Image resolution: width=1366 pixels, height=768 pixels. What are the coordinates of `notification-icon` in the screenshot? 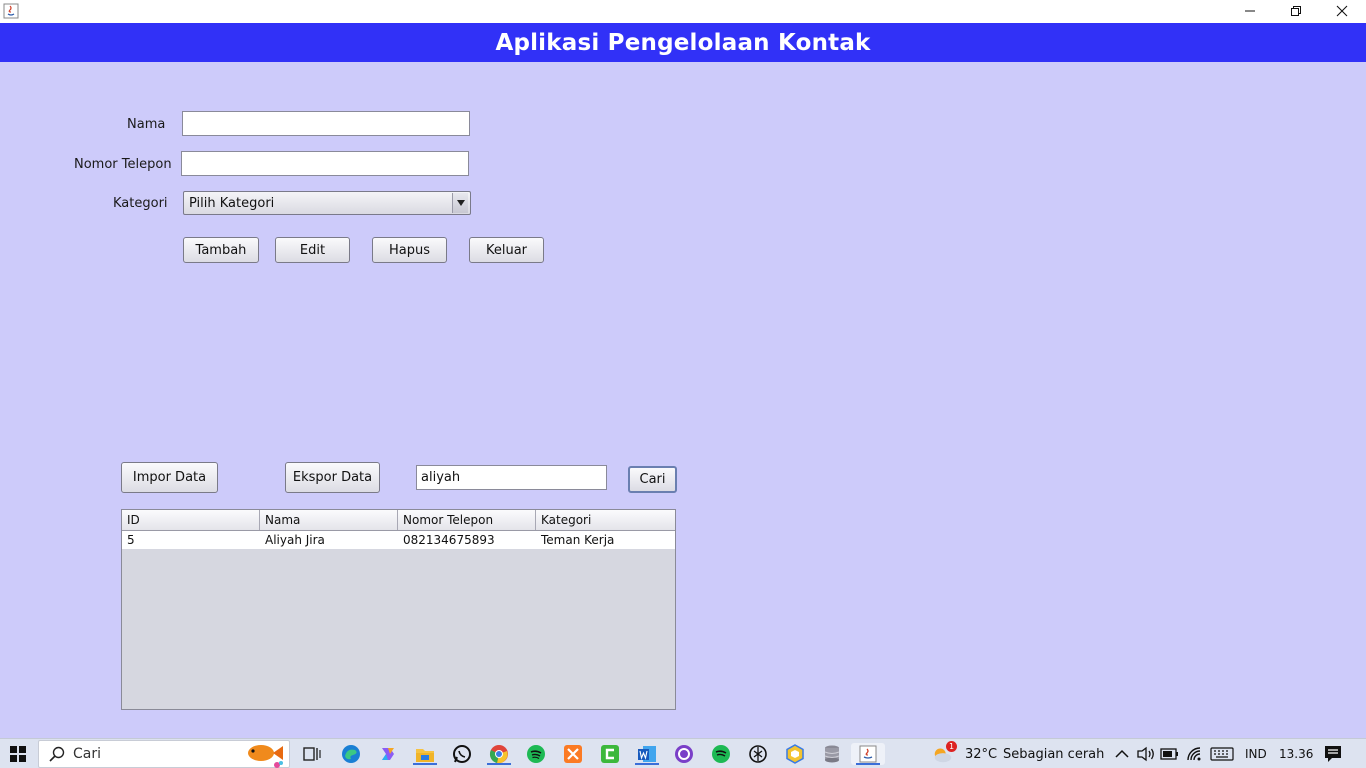 It's located at (1333, 754).